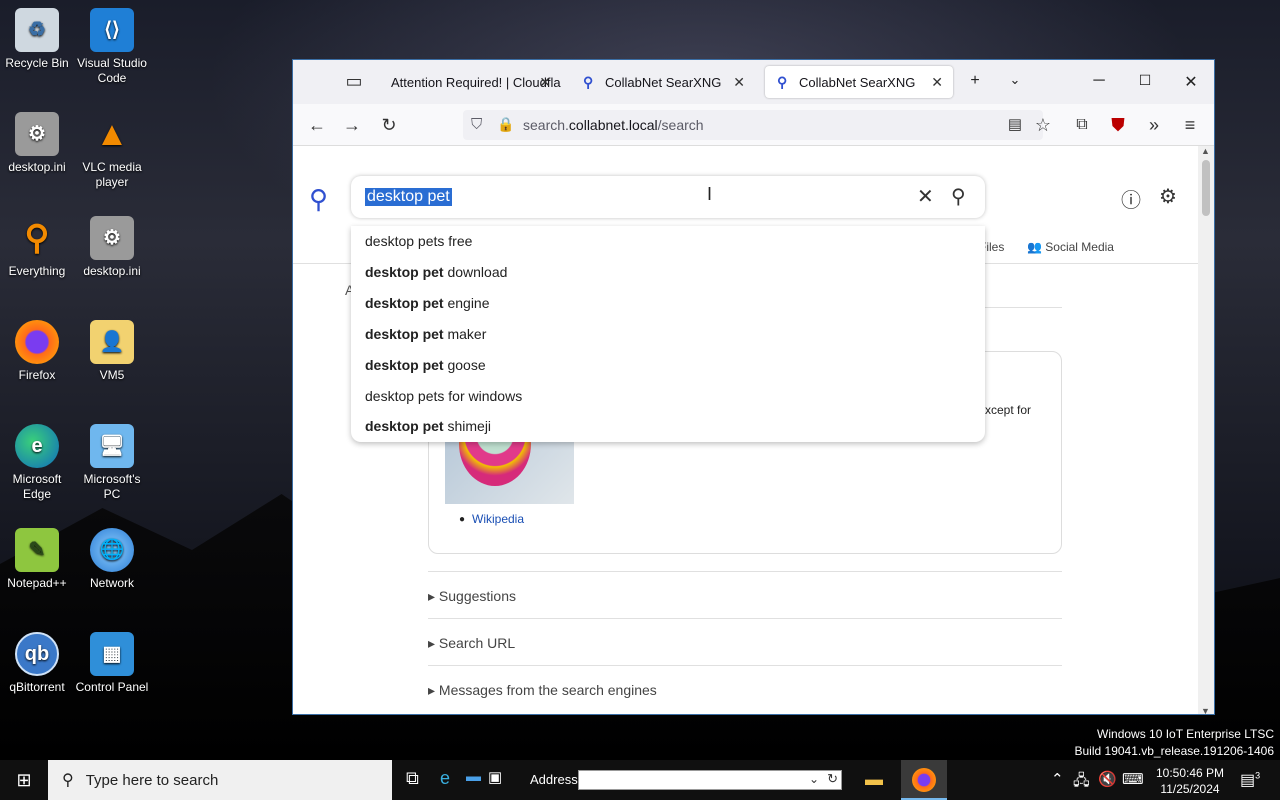  Describe the element at coordinates (1145, 80) in the screenshot. I see `maximize-icon: ☐` at that location.